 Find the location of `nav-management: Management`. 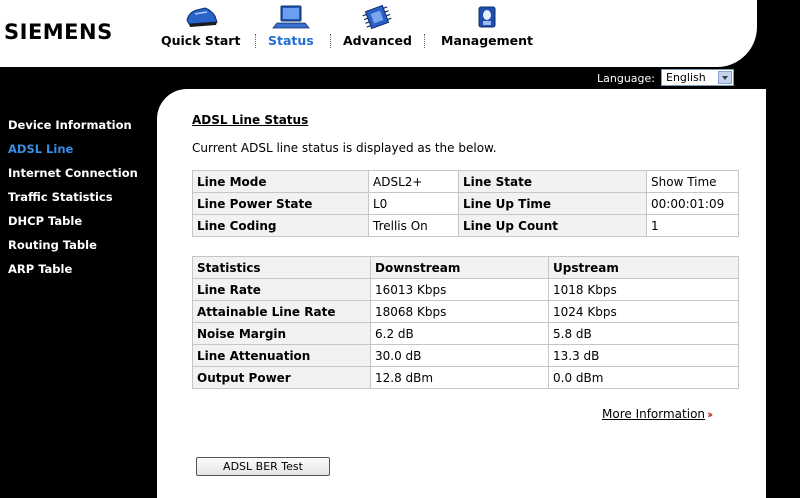

nav-management: Management is located at coordinates (487, 26).